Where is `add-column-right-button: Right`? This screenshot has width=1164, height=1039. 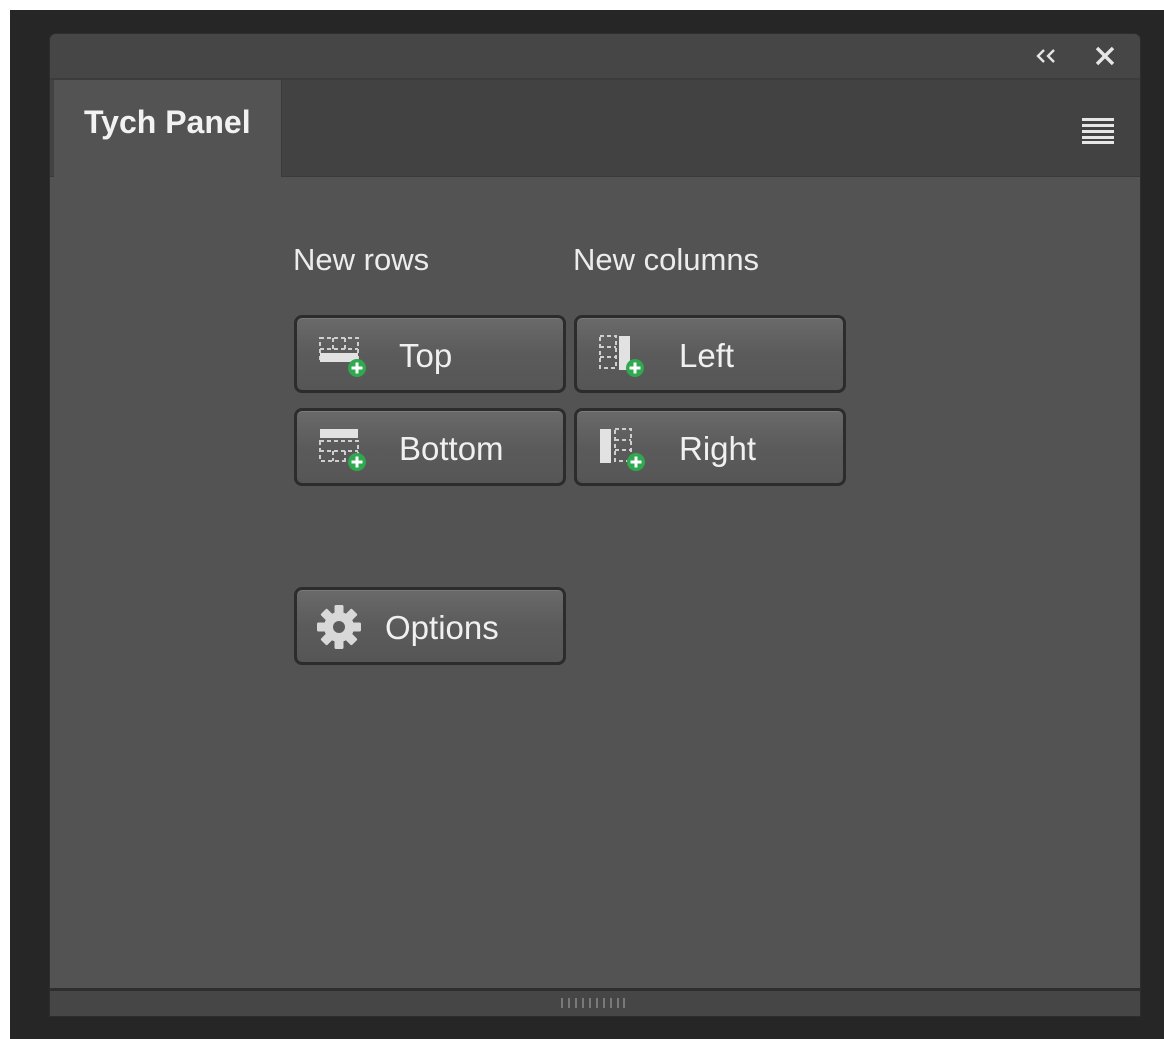 add-column-right-button: Right is located at coordinates (710, 447).